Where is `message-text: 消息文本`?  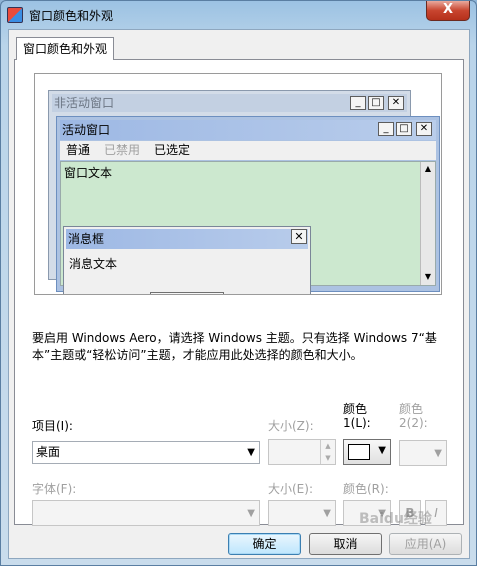
message-text: 消息文本 is located at coordinates (93, 264).